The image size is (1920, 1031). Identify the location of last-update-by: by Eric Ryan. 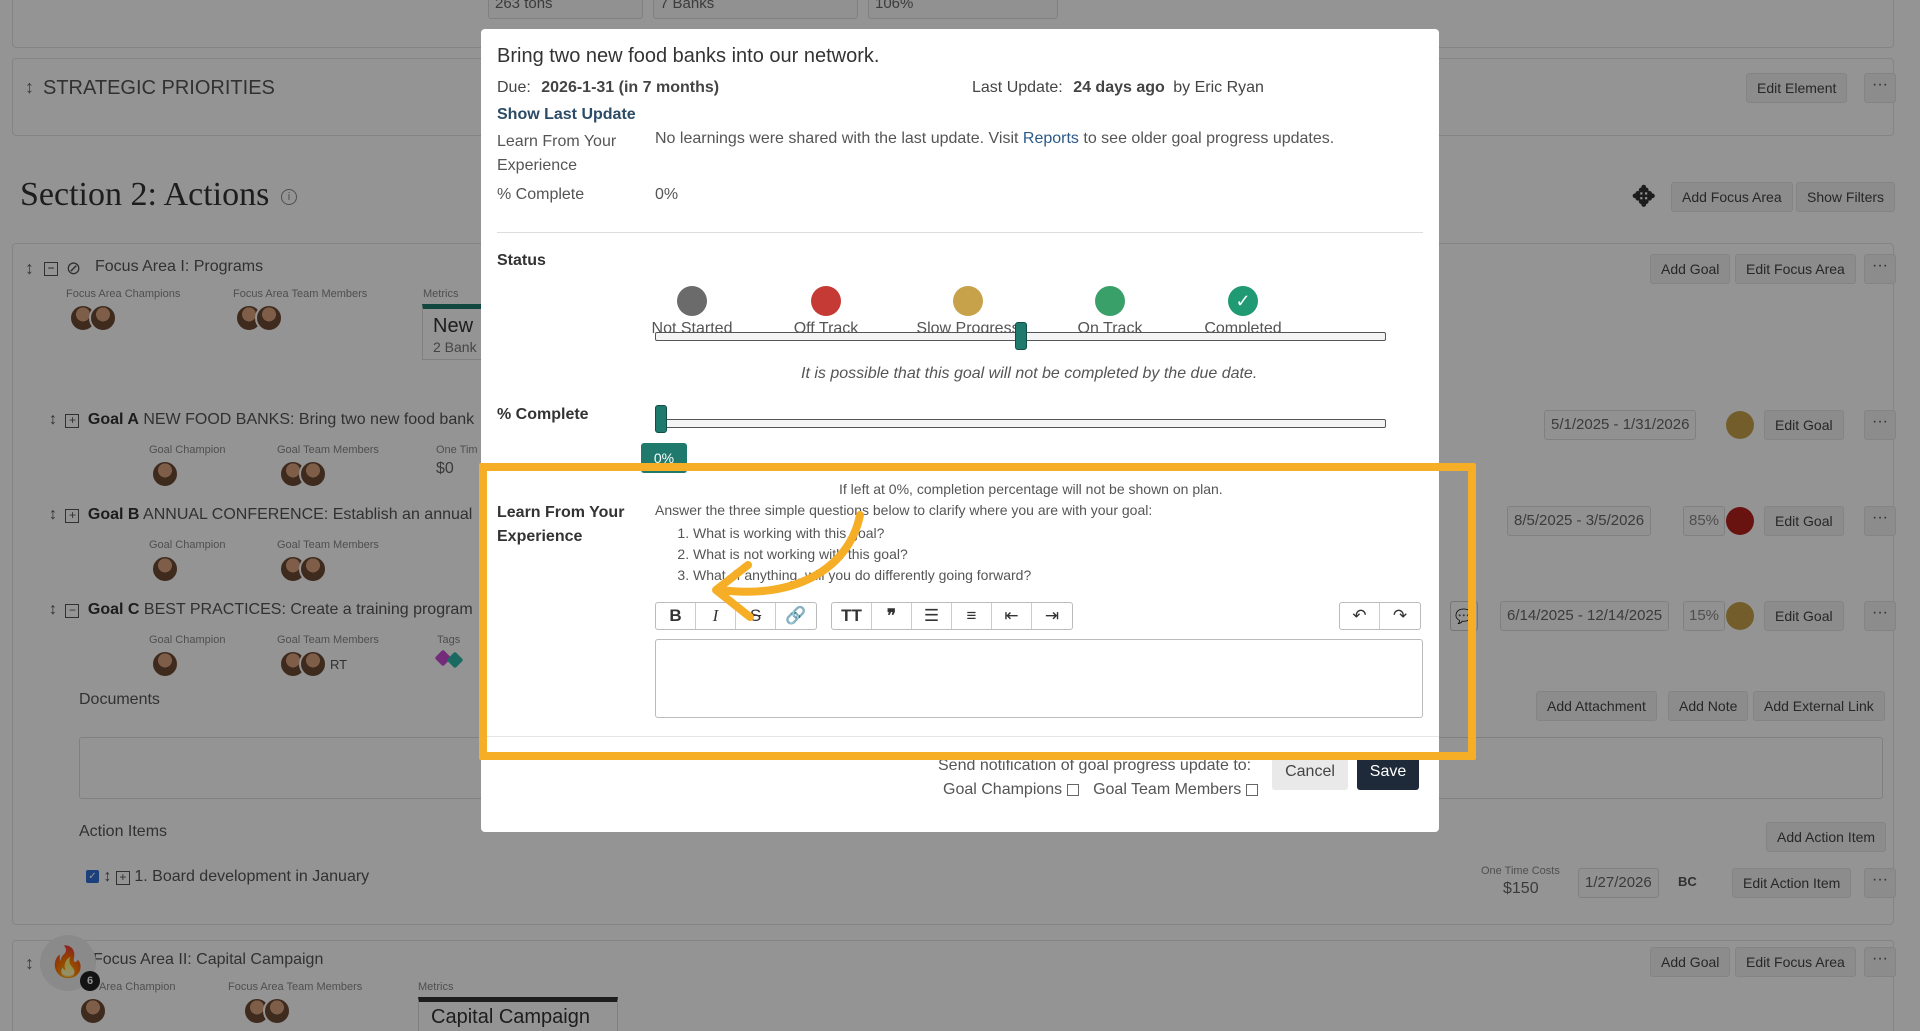
(1218, 87).